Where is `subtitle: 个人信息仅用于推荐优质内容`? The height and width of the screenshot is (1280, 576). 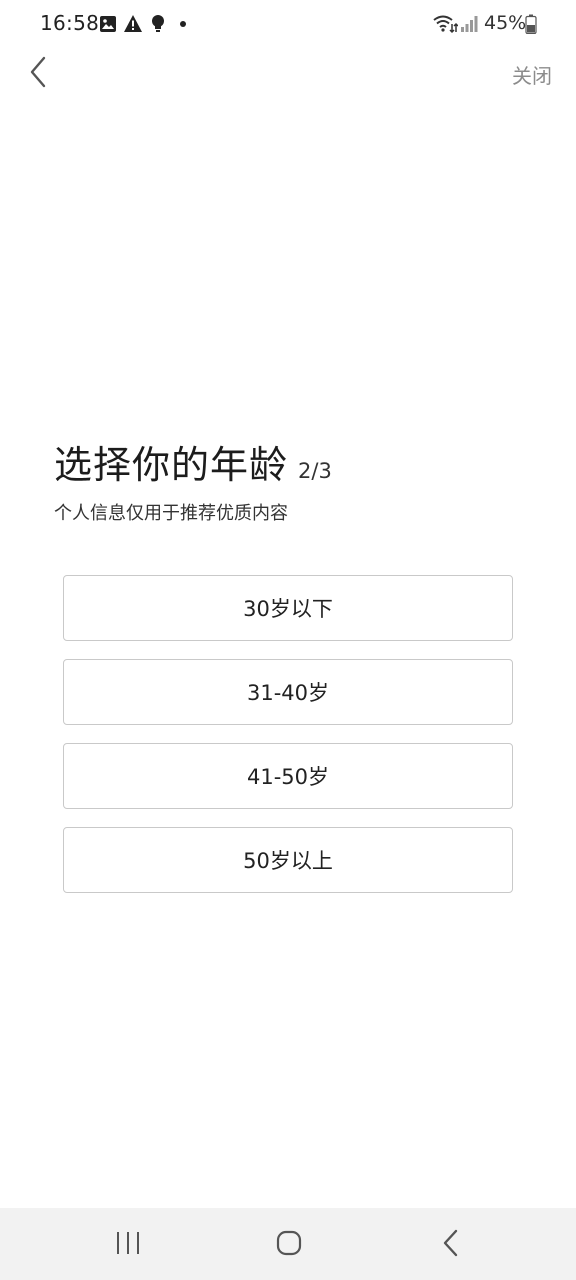
subtitle: 个人信息仅用于推荐优质内容 is located at coordinates (171, 513).